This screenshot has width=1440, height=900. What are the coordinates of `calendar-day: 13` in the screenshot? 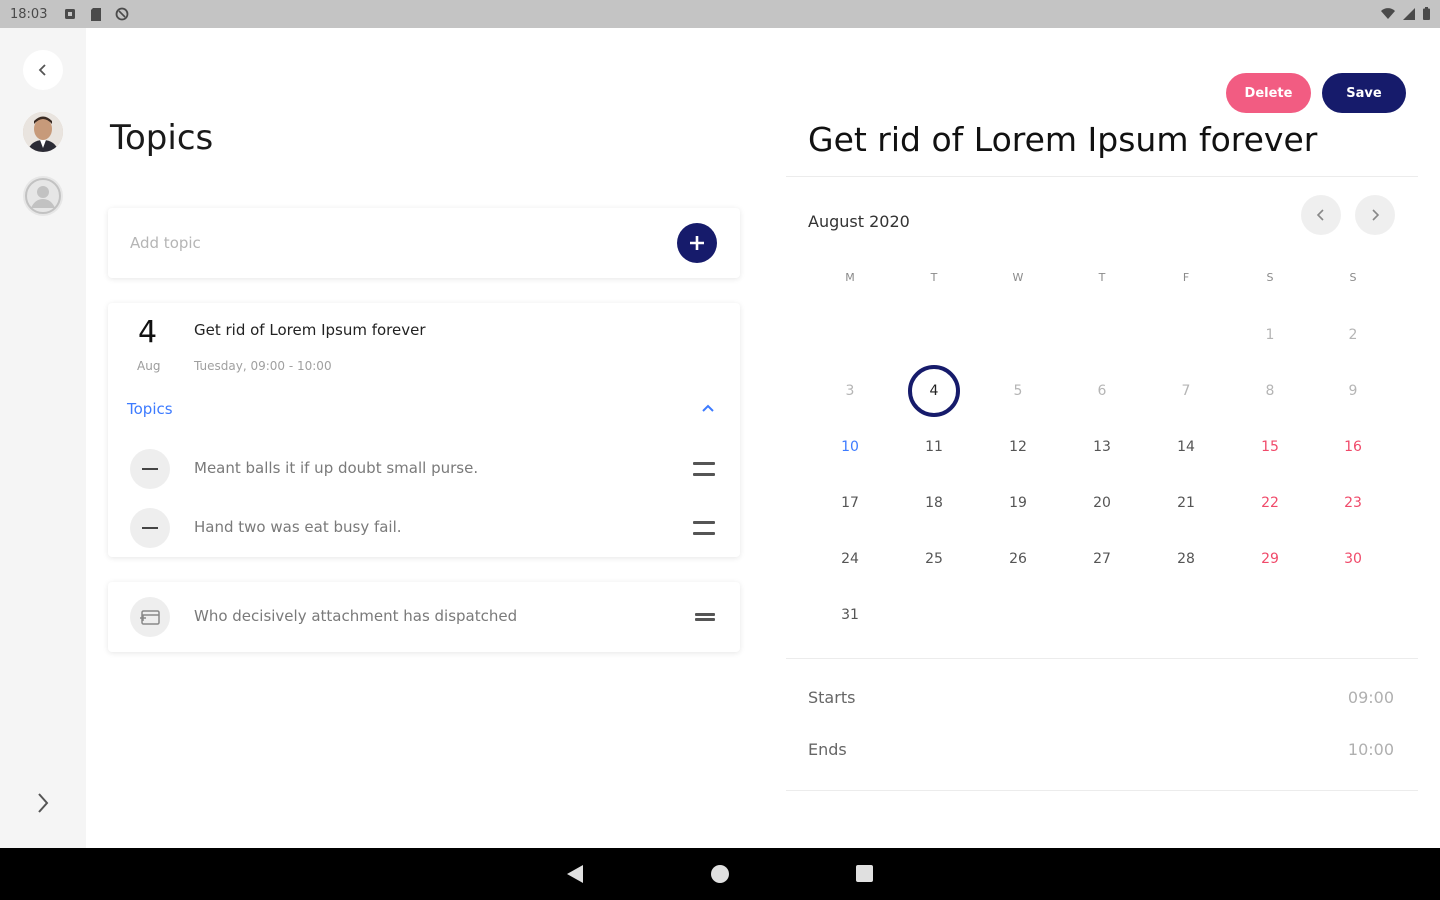 It's located at (1102, 447).